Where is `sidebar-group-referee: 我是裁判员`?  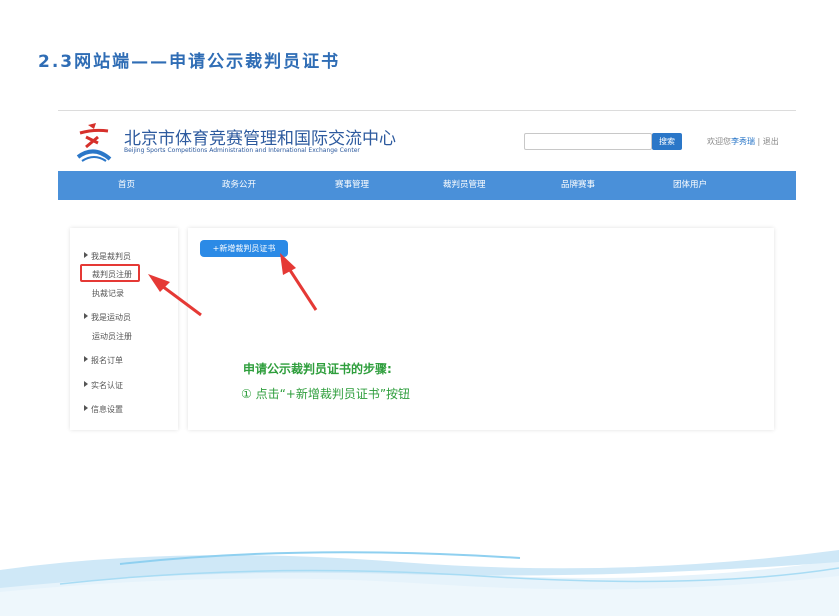
sidebar-group-referee: 我是裁判员 is located at coordinates (107, 256).